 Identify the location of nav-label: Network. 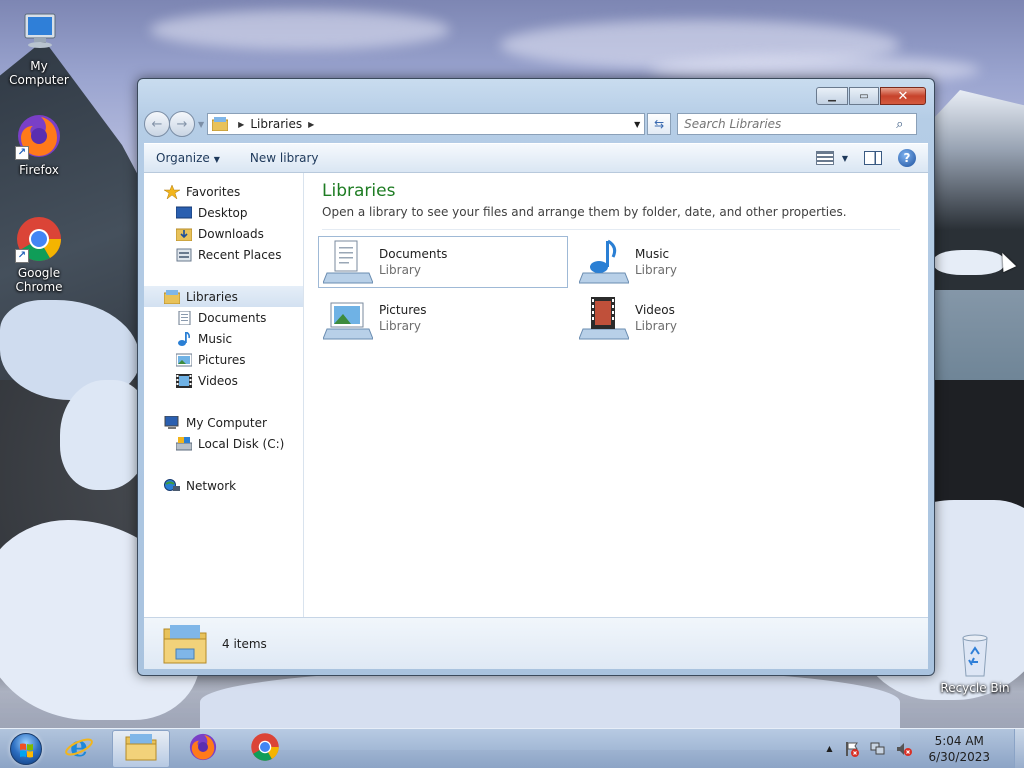
(211, 485).